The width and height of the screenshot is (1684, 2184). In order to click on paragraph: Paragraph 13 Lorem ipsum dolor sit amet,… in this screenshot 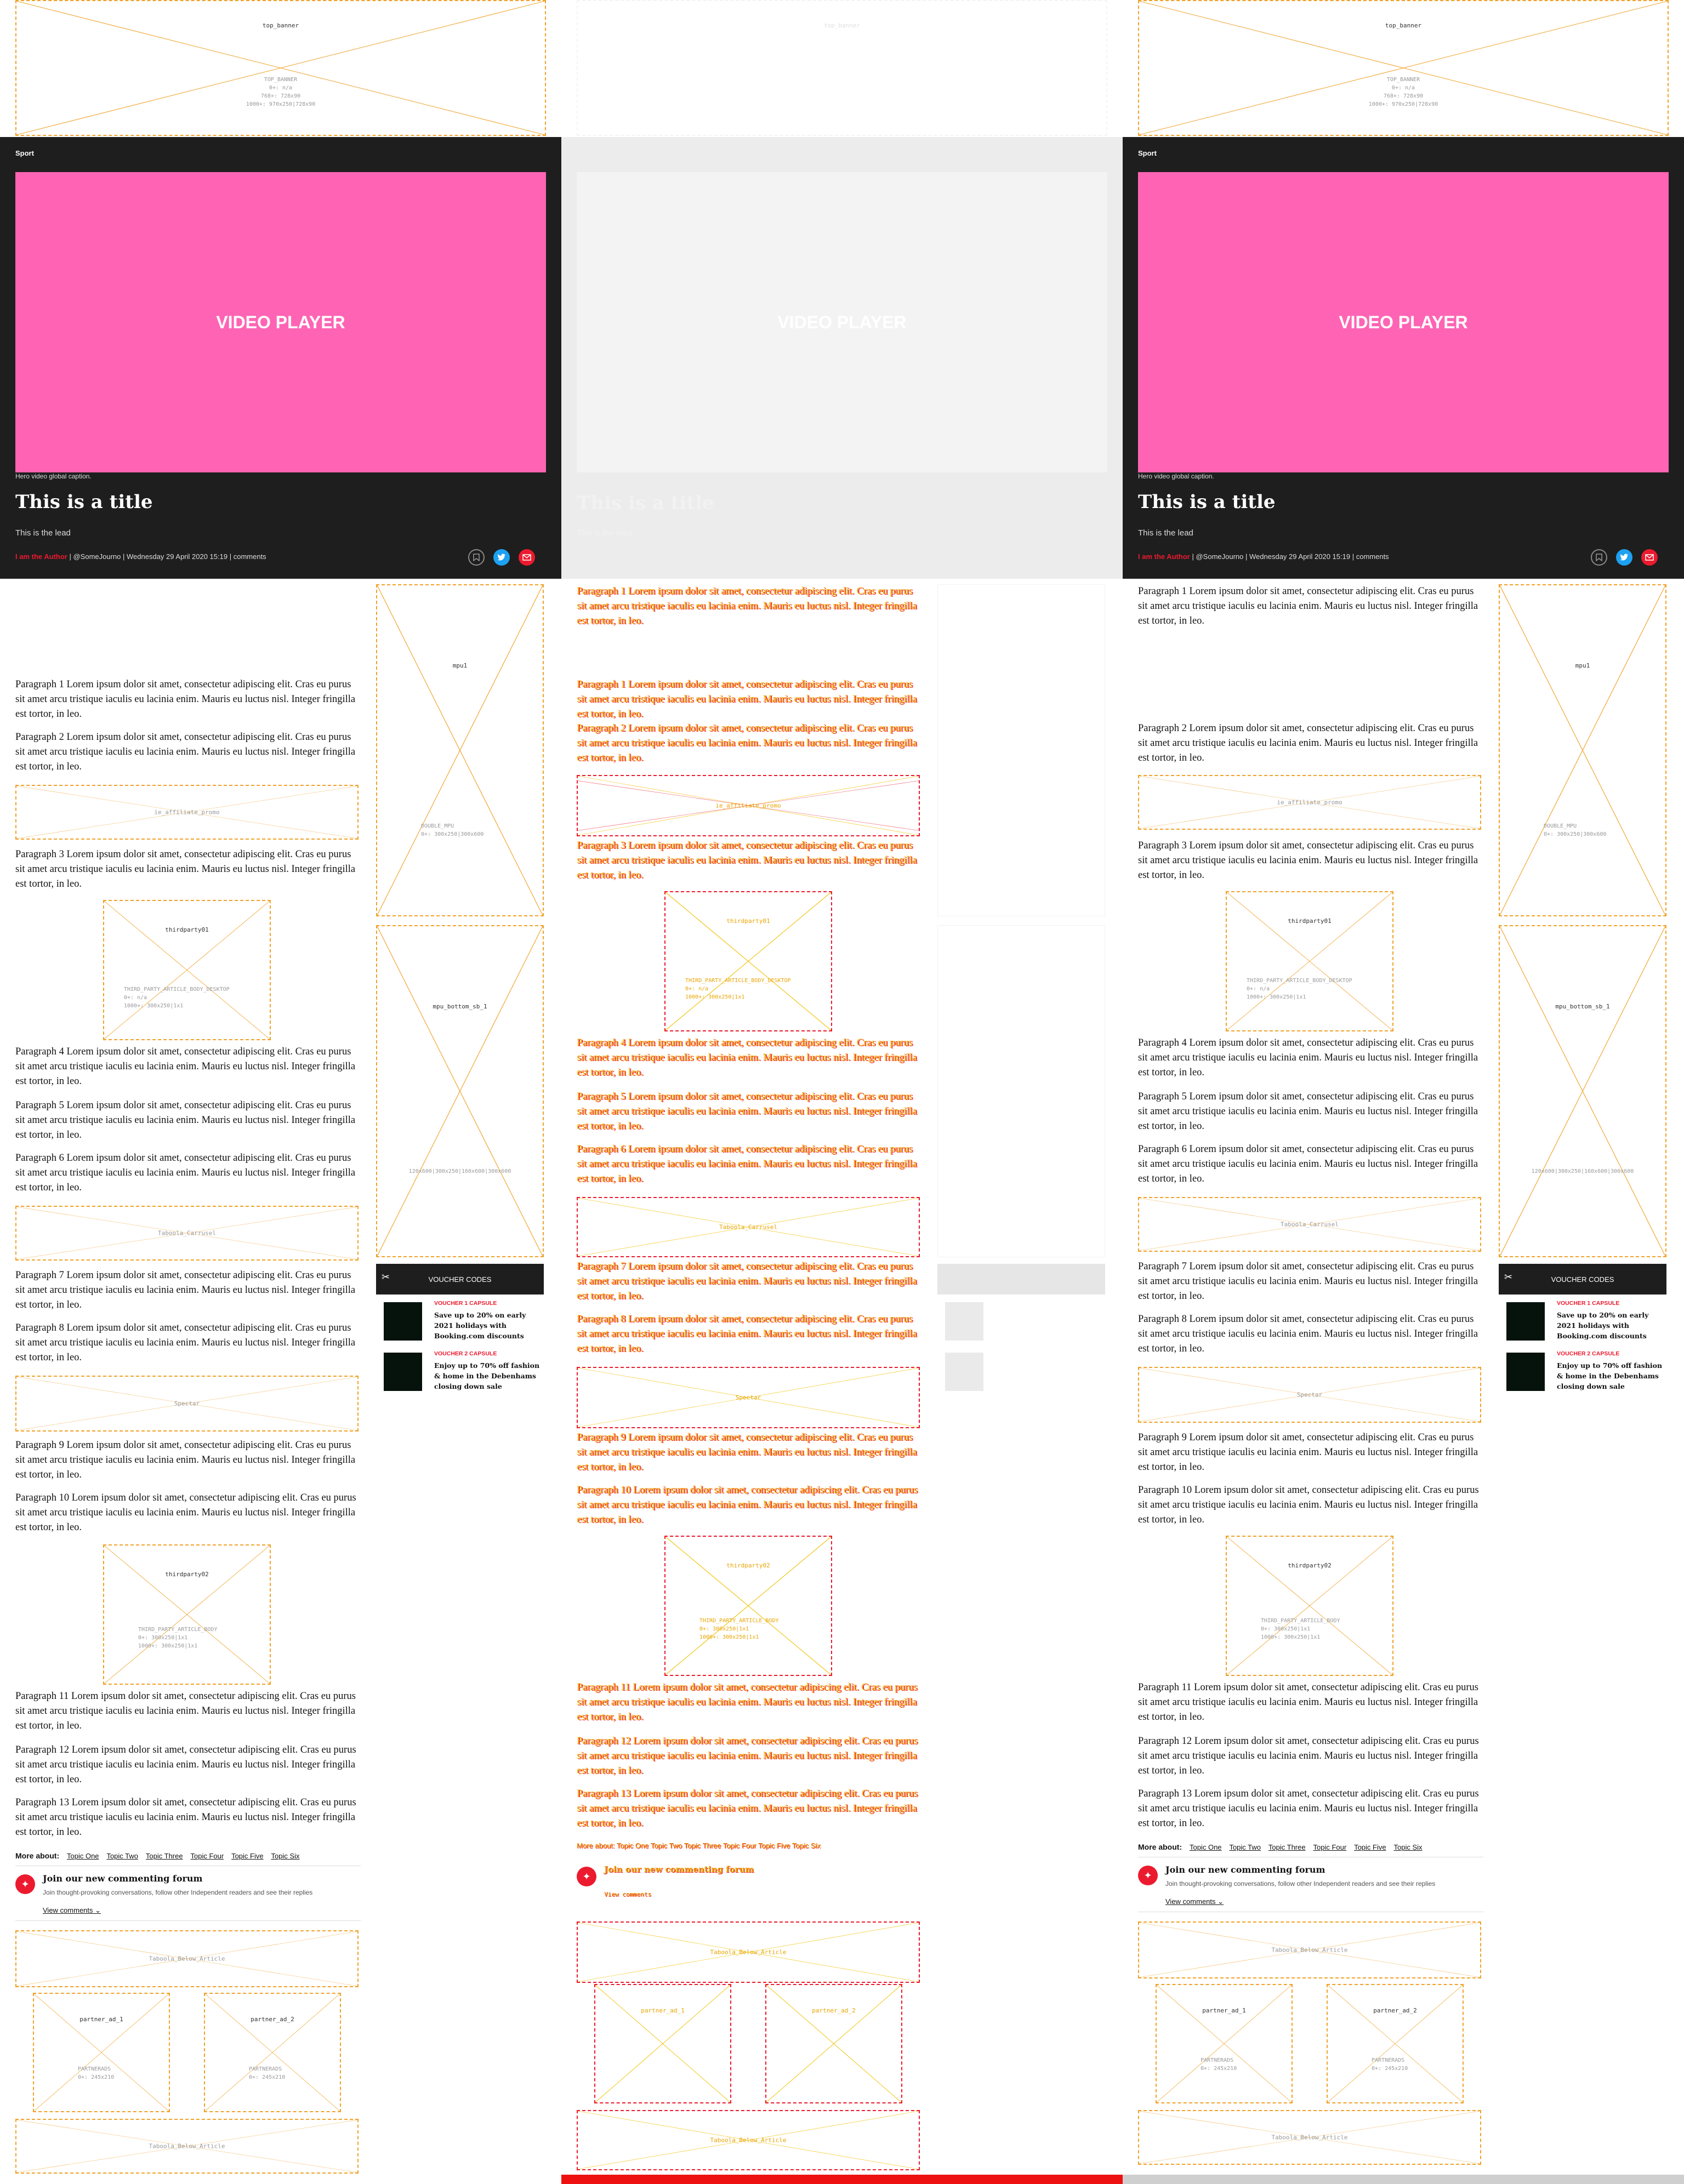, I will do `click(1309, 1808)`.